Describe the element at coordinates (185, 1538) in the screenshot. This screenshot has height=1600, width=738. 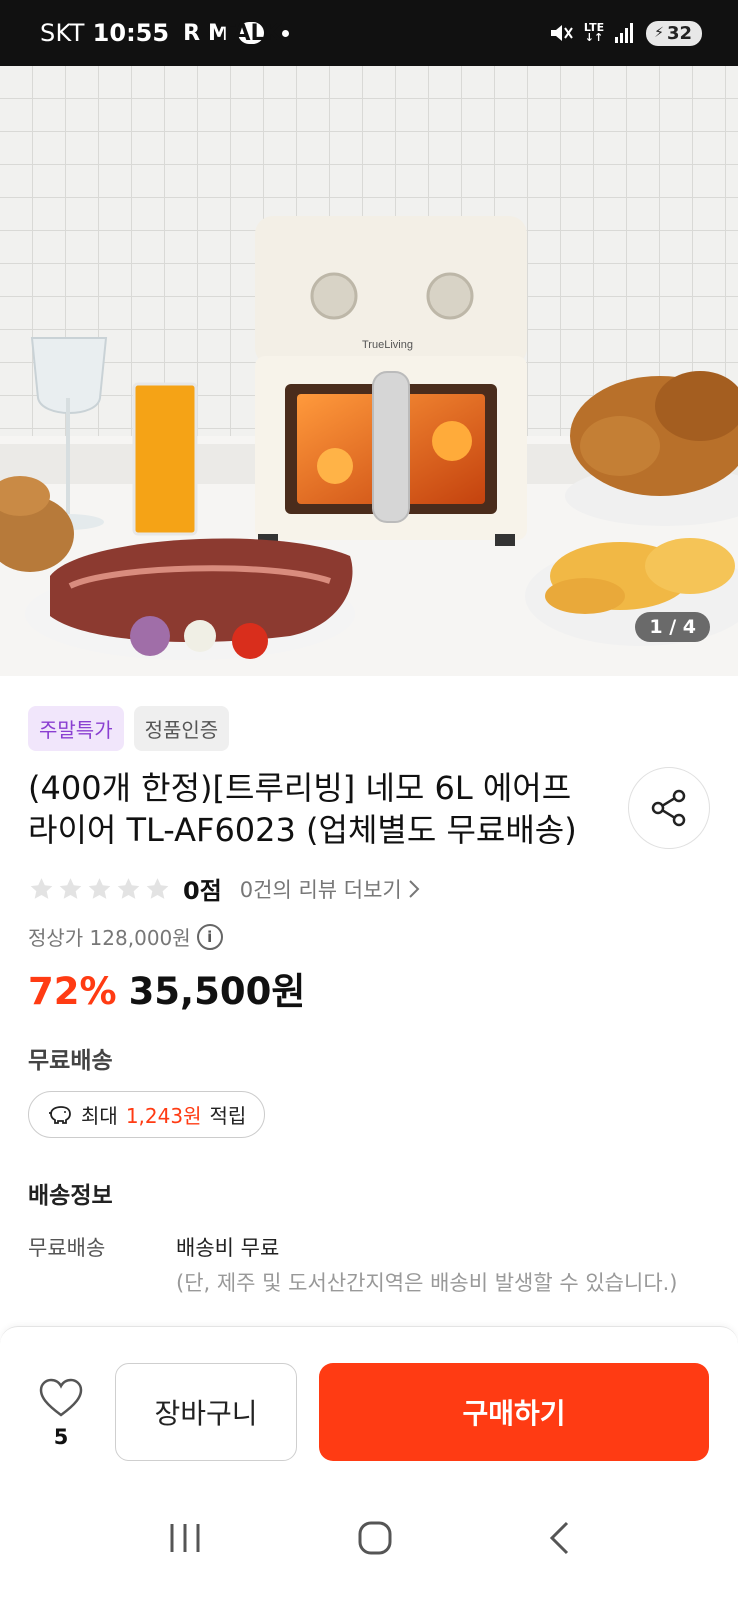
I see `recent-apps-icon` at that location.